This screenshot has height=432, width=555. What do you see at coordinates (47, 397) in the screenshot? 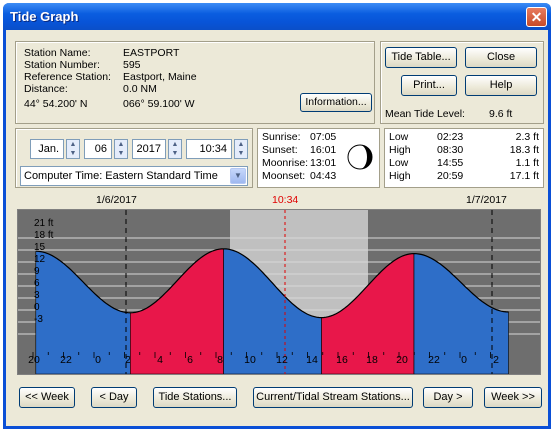
I see `week-back-button: << Week` at bounding box center [47, 397].